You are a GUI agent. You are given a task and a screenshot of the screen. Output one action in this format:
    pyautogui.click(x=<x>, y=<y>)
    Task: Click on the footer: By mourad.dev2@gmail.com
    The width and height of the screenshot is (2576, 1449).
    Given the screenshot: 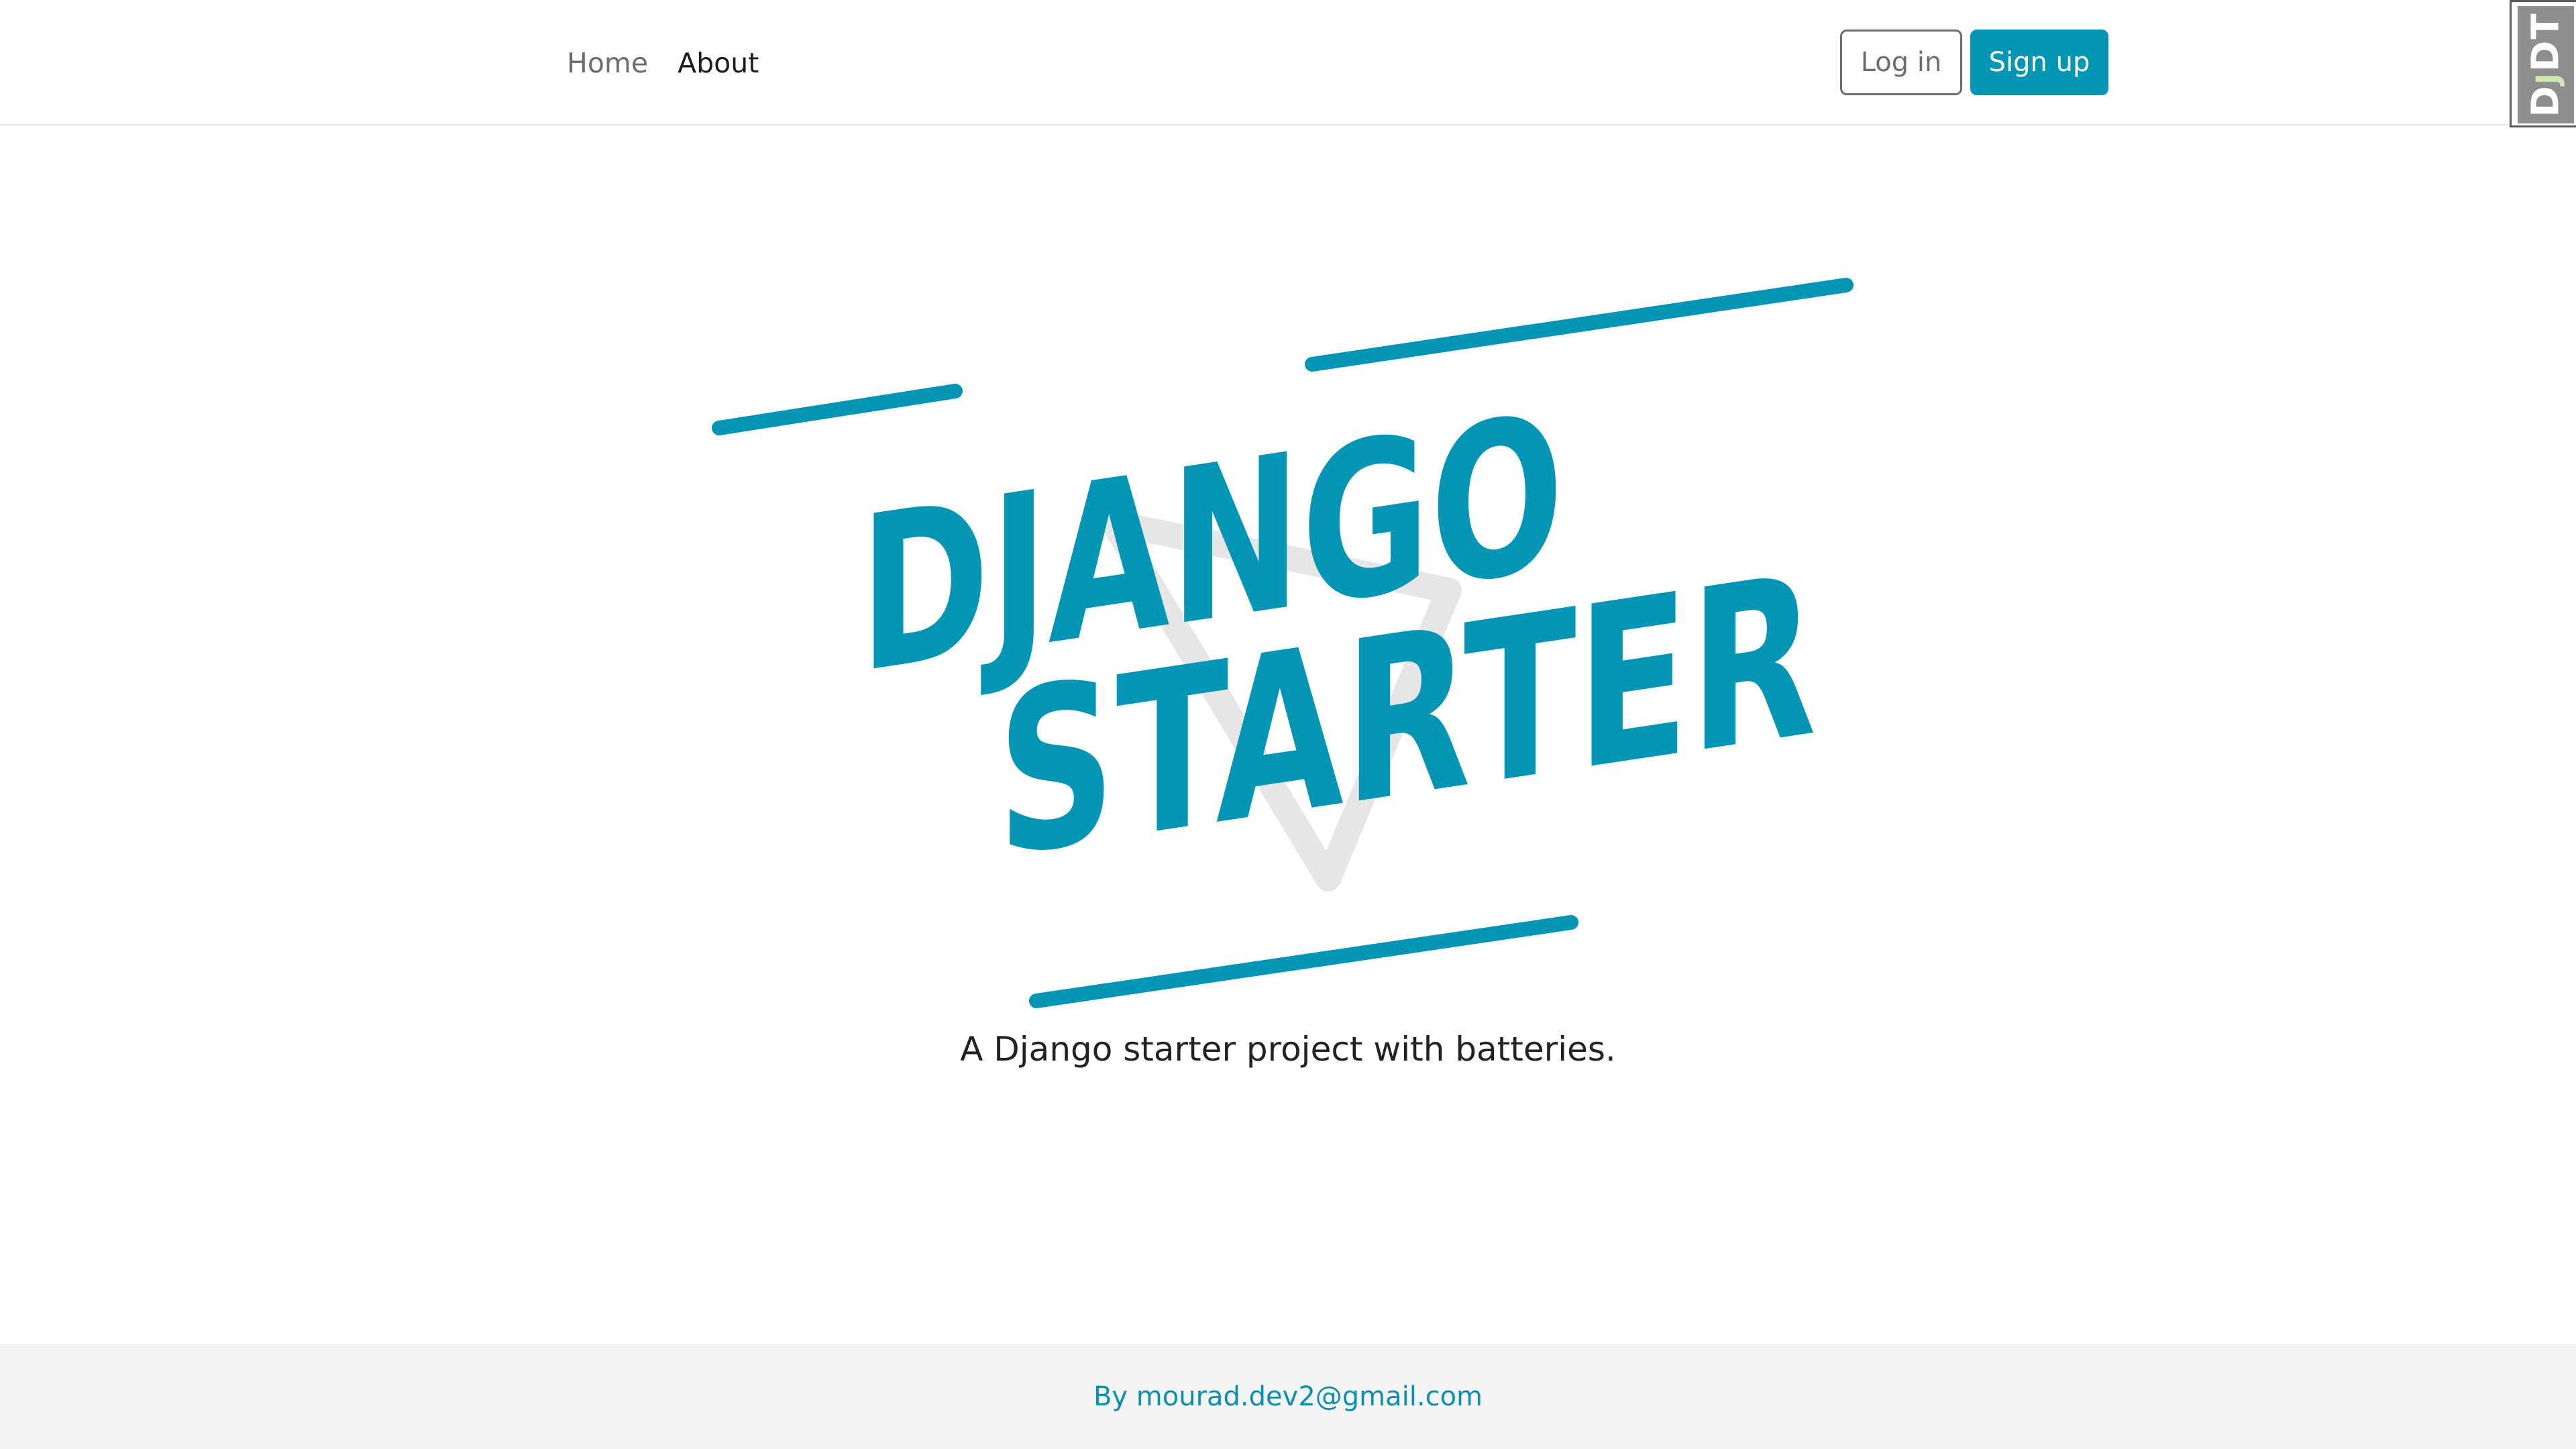 What is the action you would take?
    pyautogui.click(x=1288, y=1396)
    